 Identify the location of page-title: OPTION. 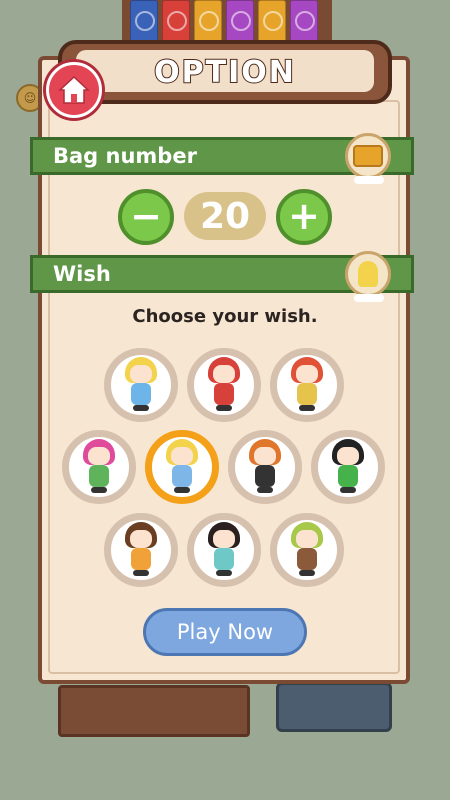
(224, 72).